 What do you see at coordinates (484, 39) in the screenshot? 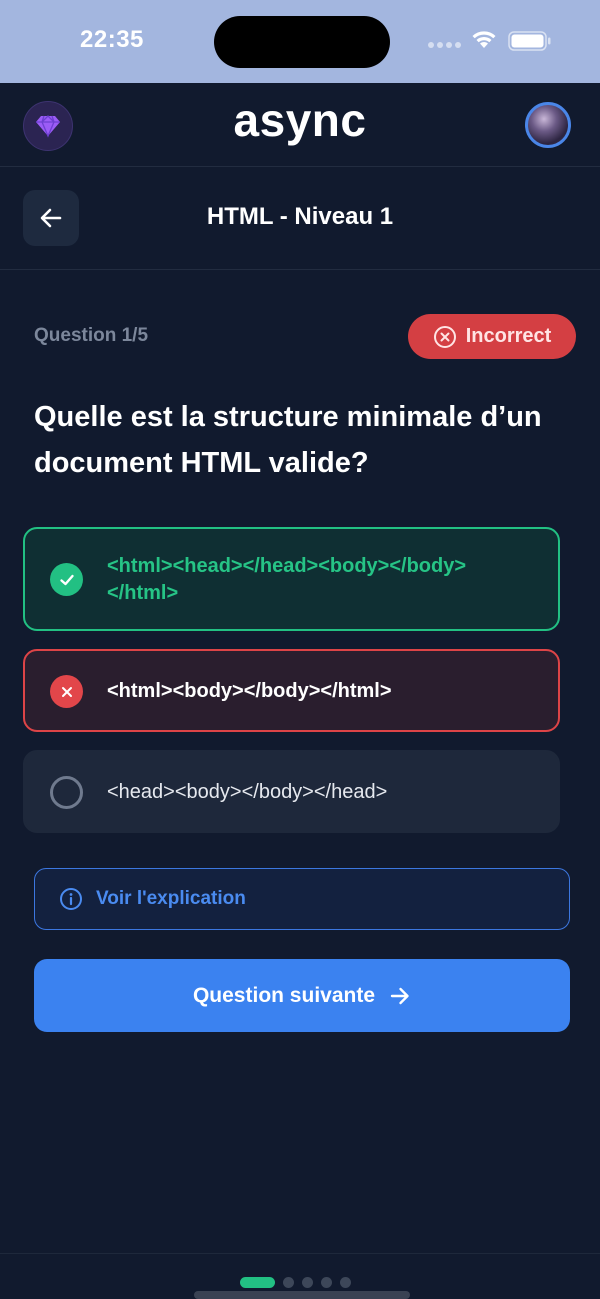
I see `wifi-icon` at bounding box center [484, 39].